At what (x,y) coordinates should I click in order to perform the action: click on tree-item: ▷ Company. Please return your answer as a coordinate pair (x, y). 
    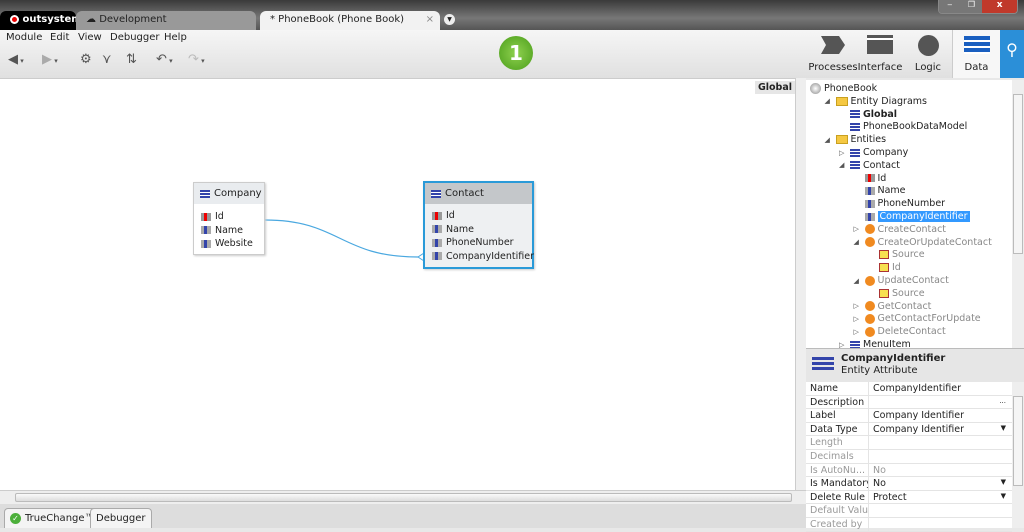
    Looking at the image, I should click on (873, 152).